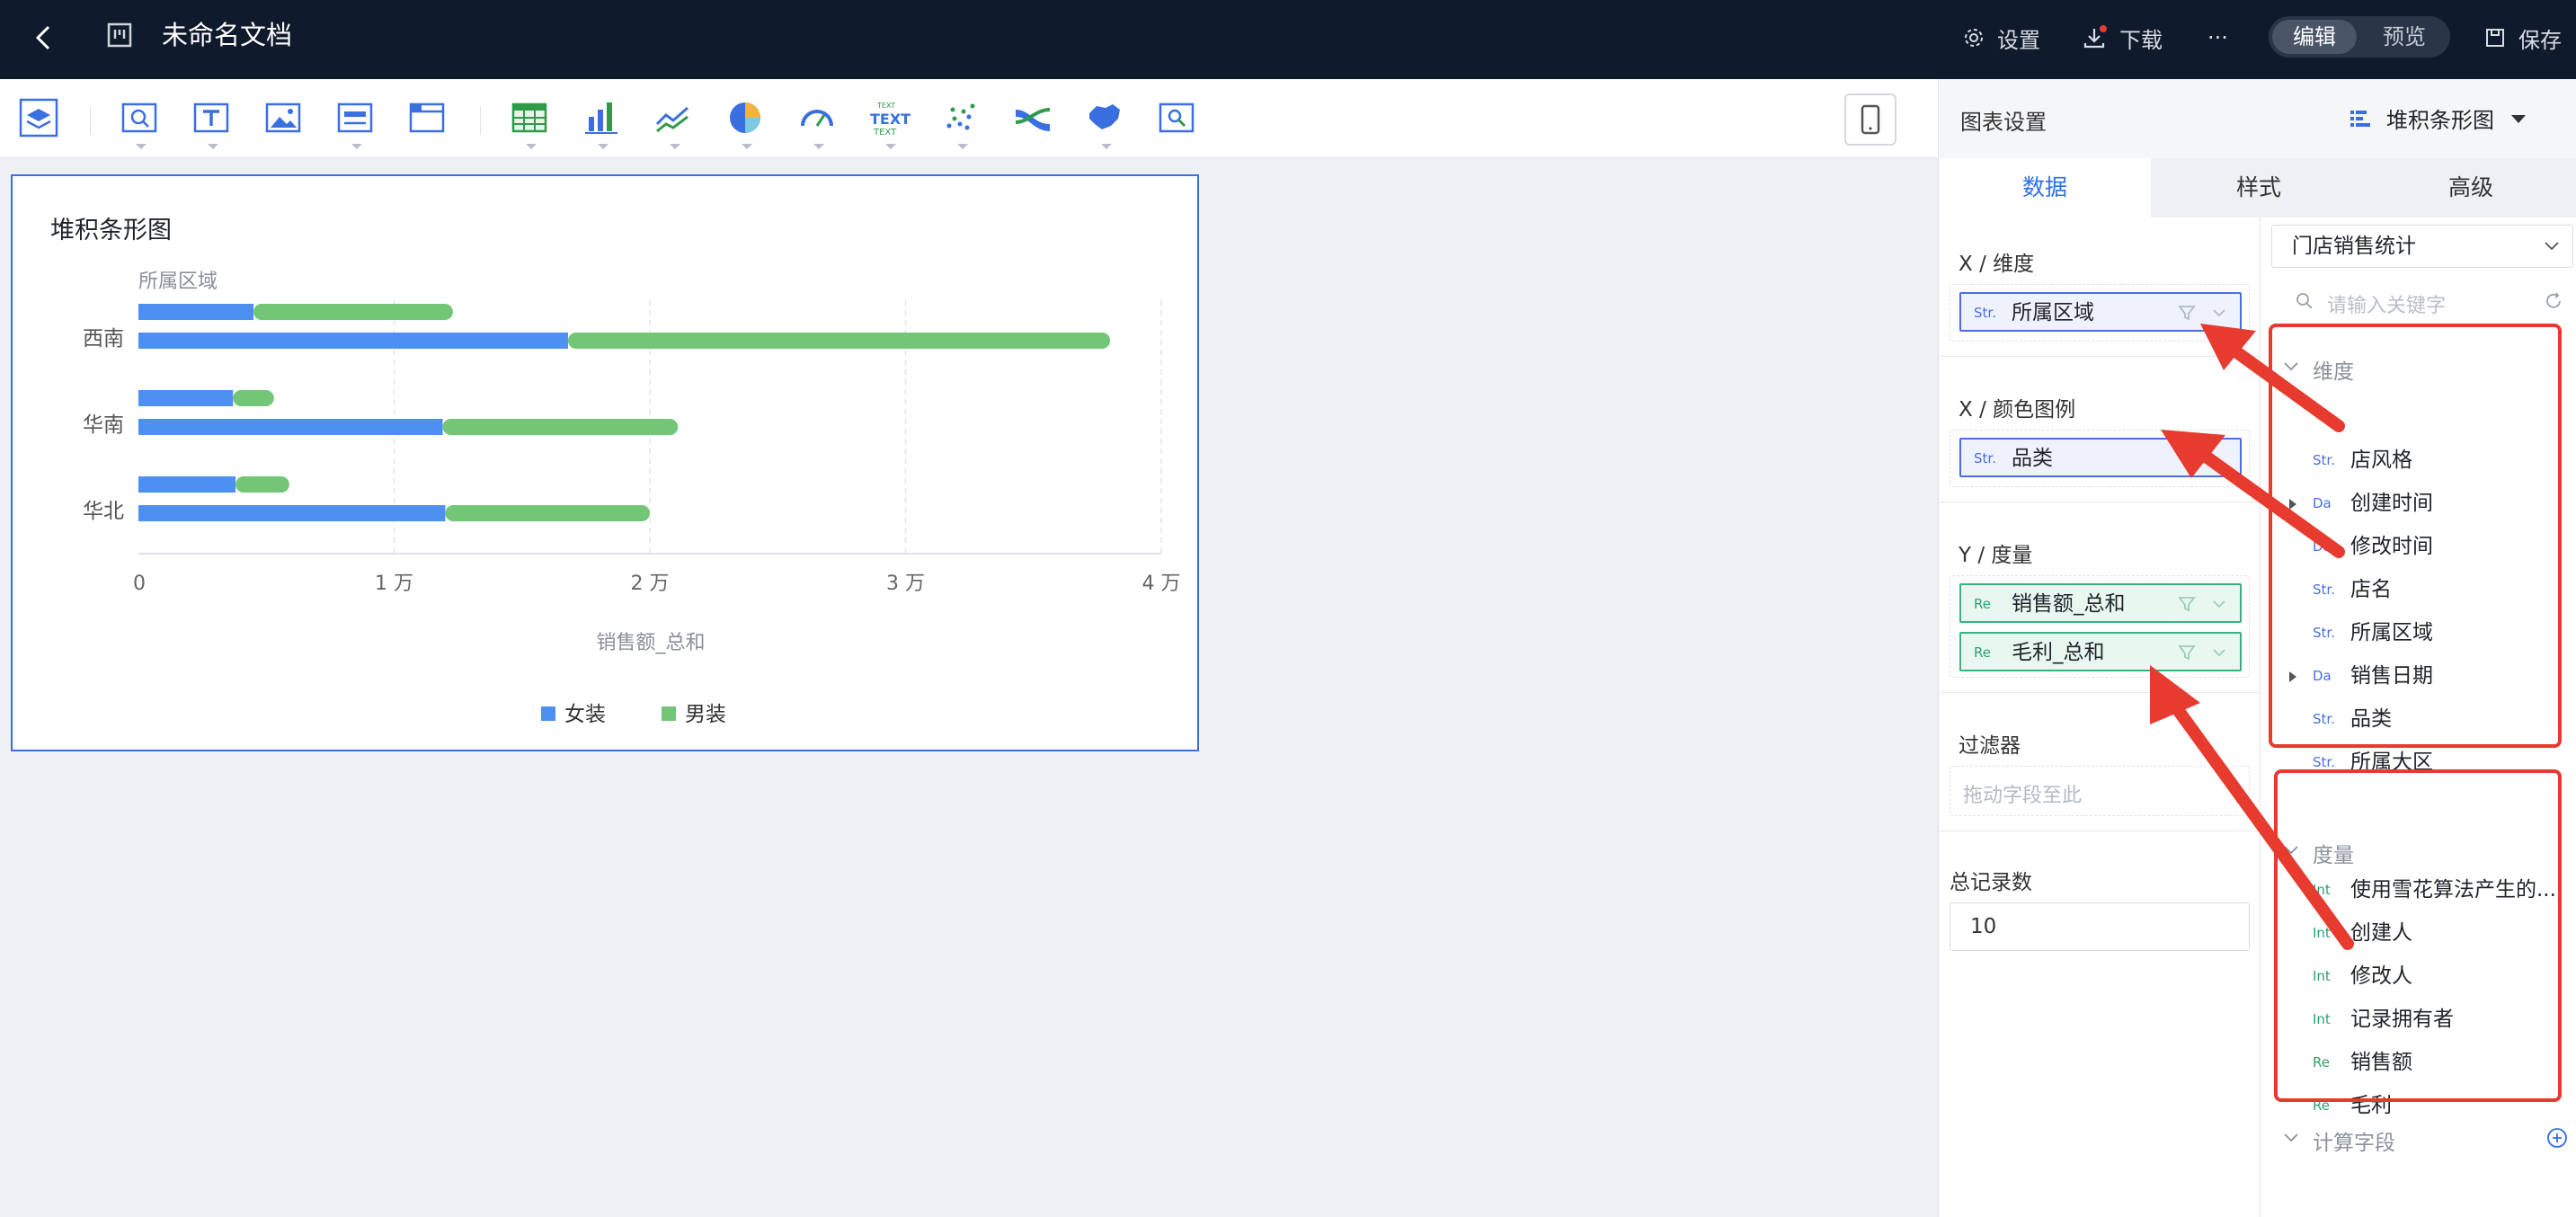 The width and height of the screenshot is (2576, 1217). I want to click on more-button: ···, so click(2217, 38).